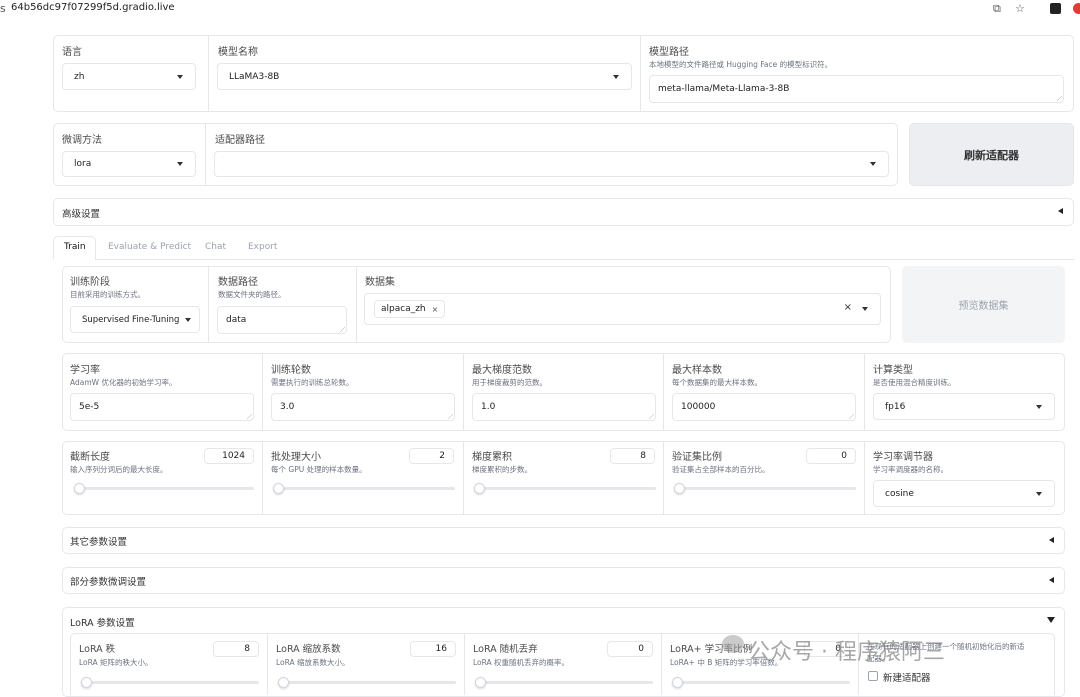 This screenshot has height=697, width=1080. I want to click on lang-value: zh, so click(79, 76).